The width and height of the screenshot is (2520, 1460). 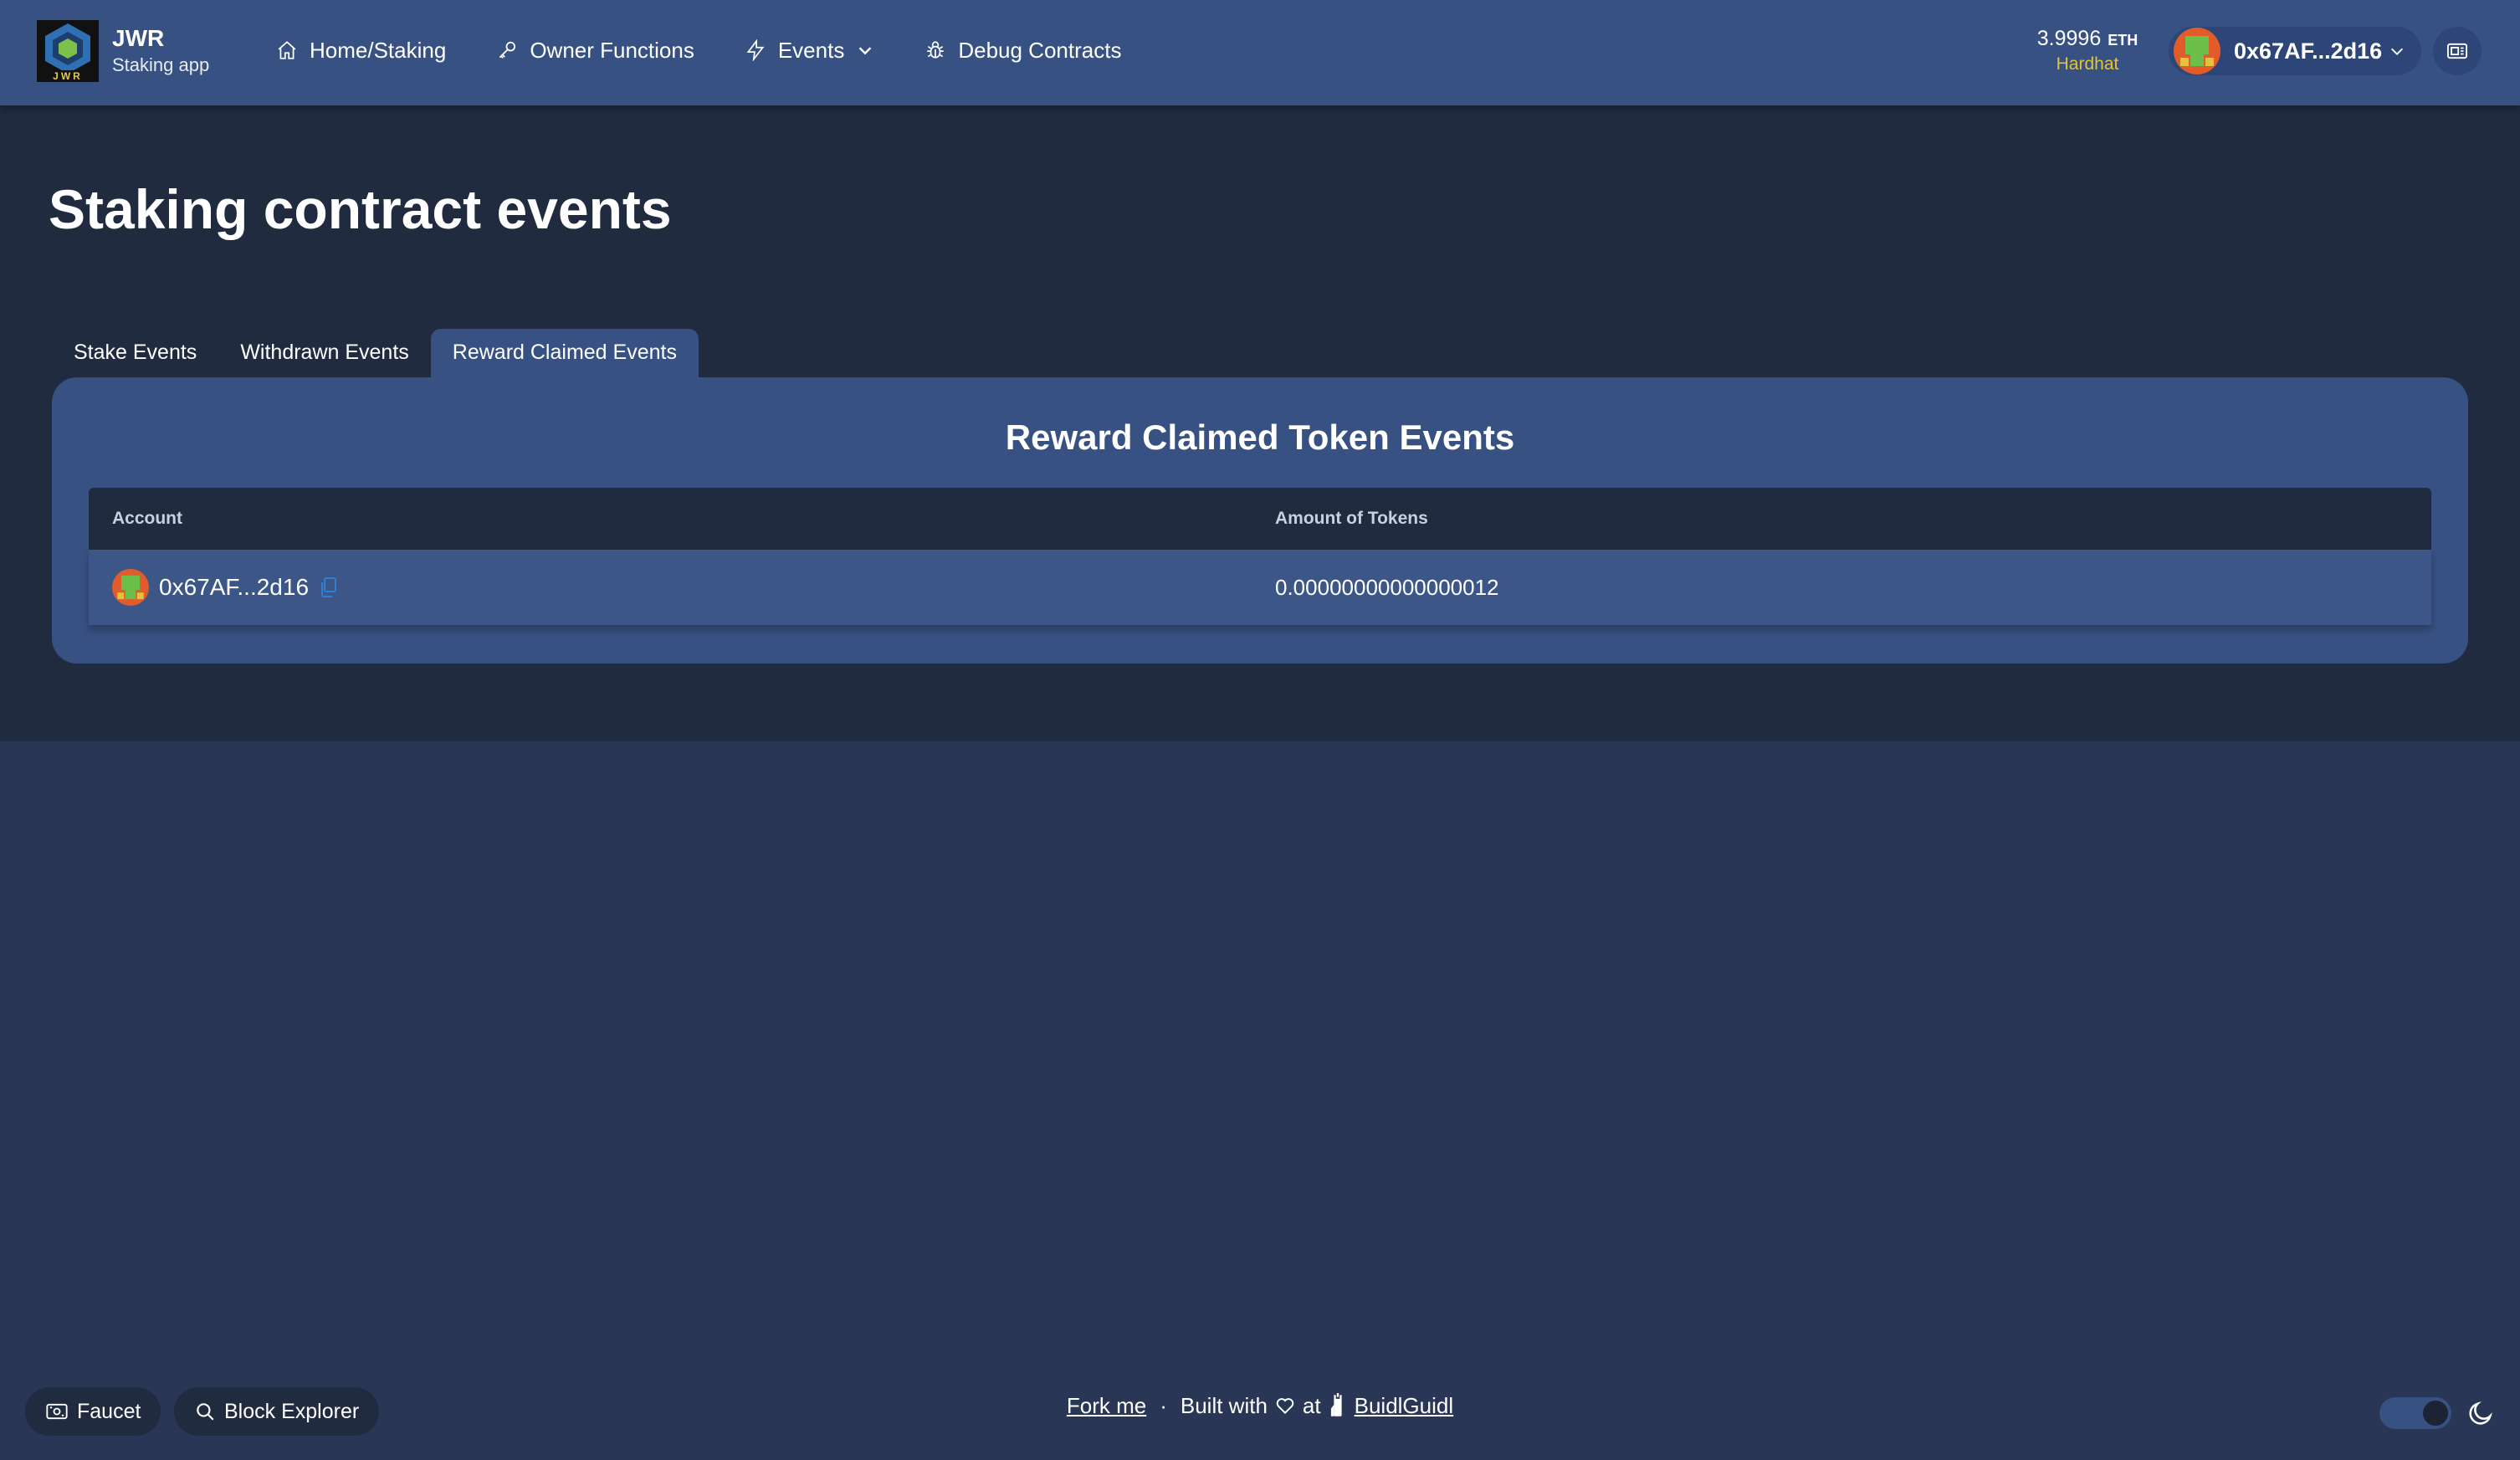 I want to click on account-address: 0x67AF...2d16, so click(x=2308, y=51).